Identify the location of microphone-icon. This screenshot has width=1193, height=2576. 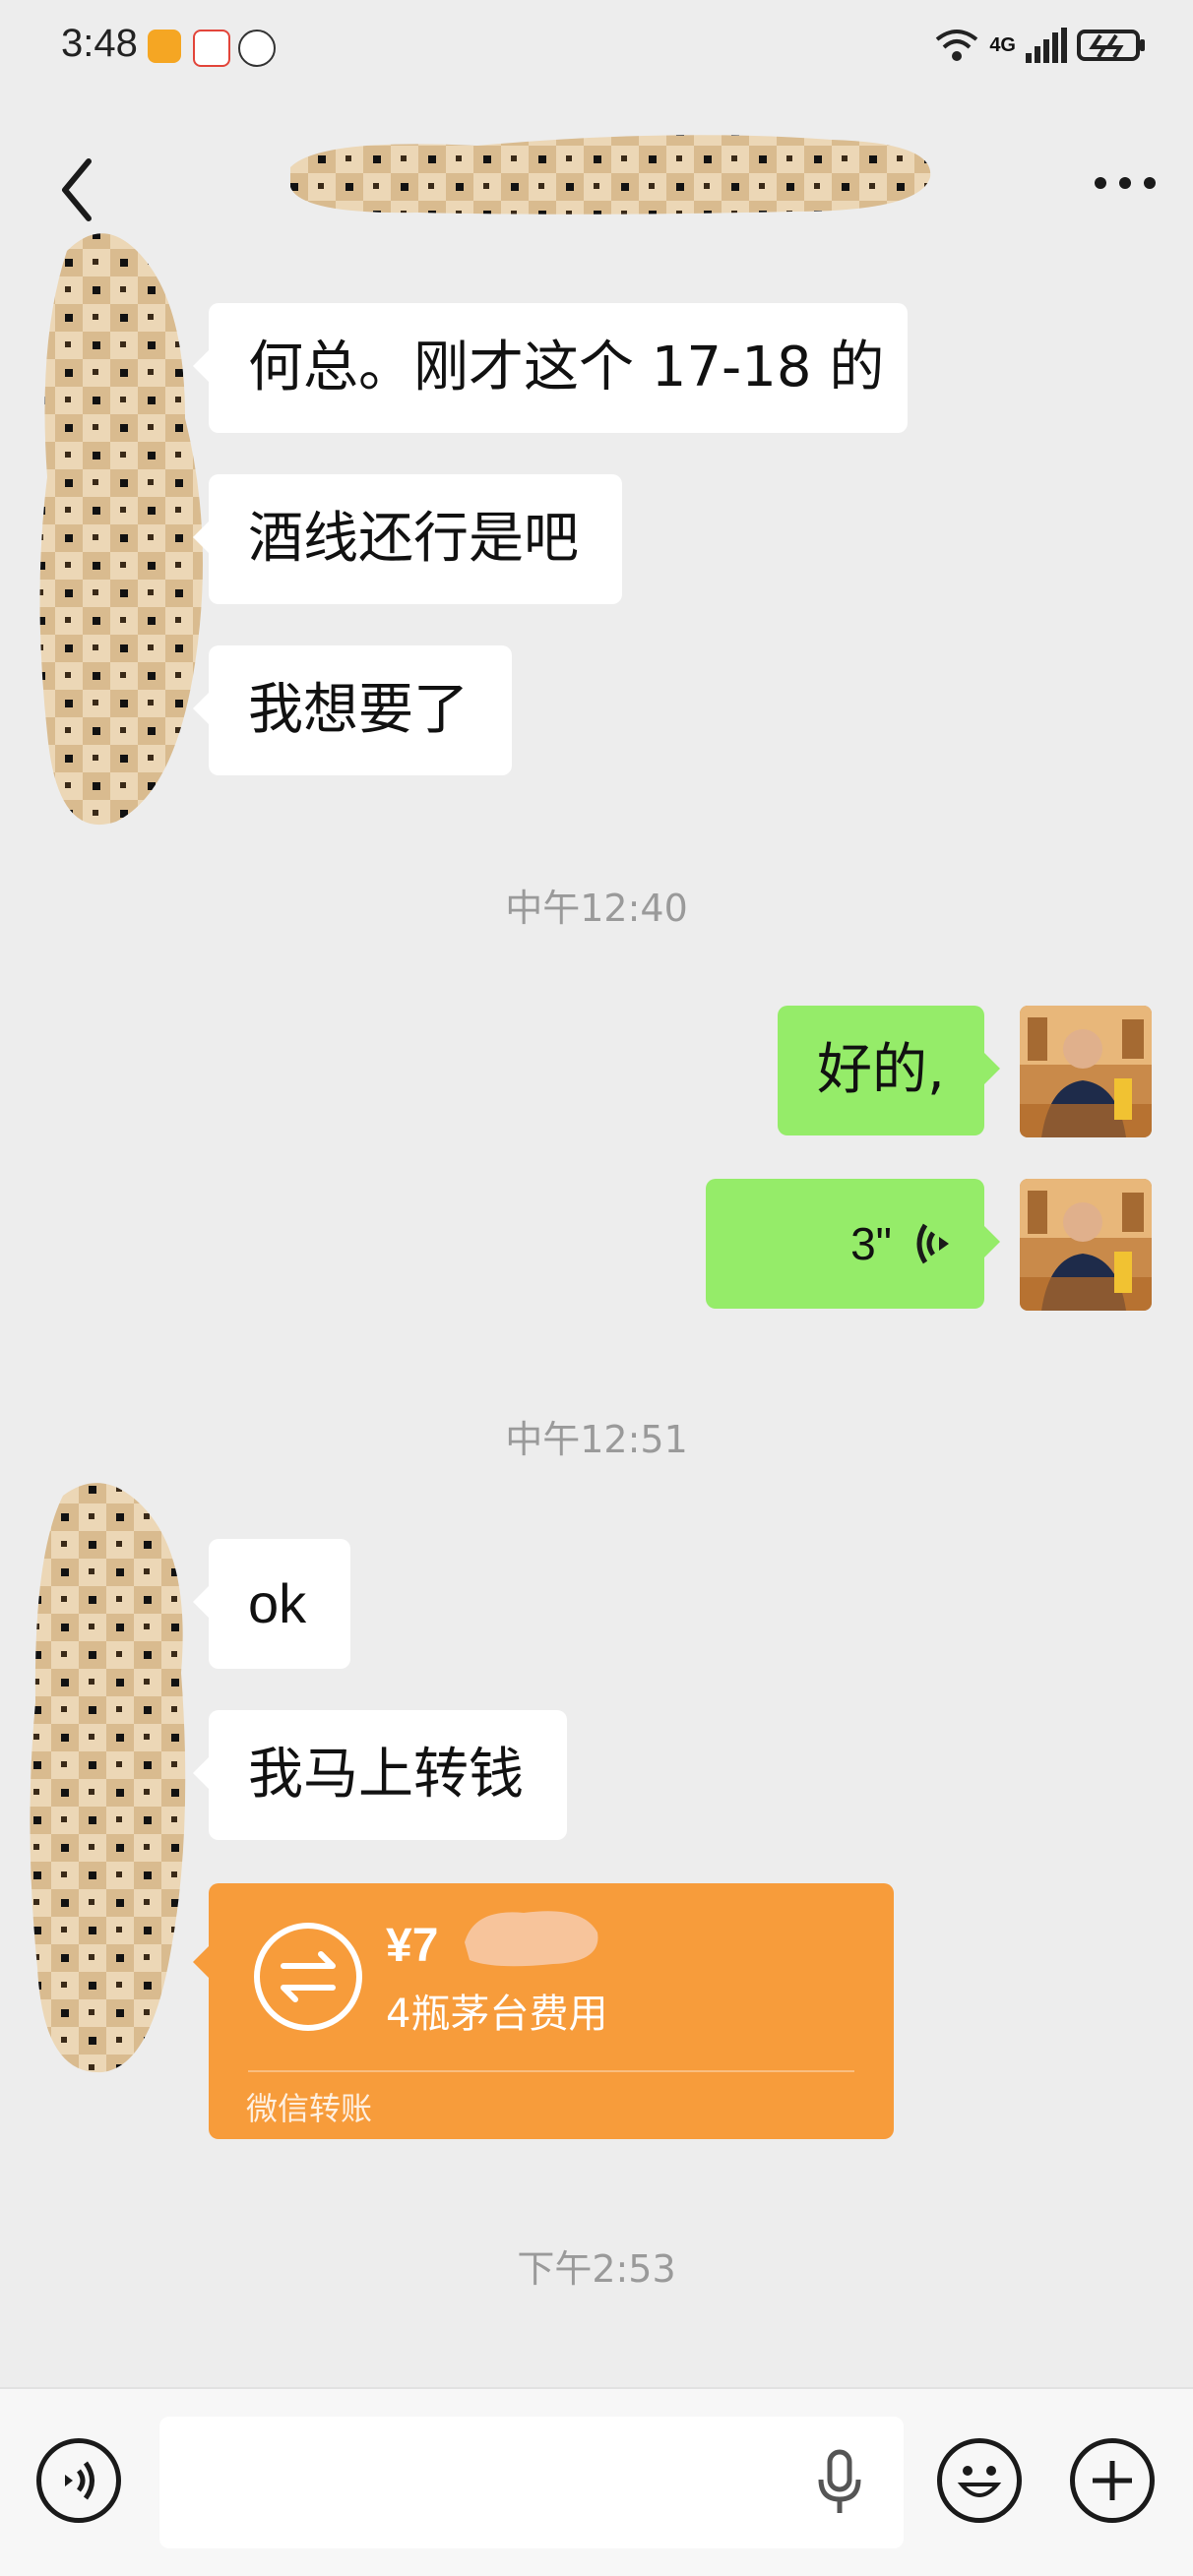
(839, 2483).